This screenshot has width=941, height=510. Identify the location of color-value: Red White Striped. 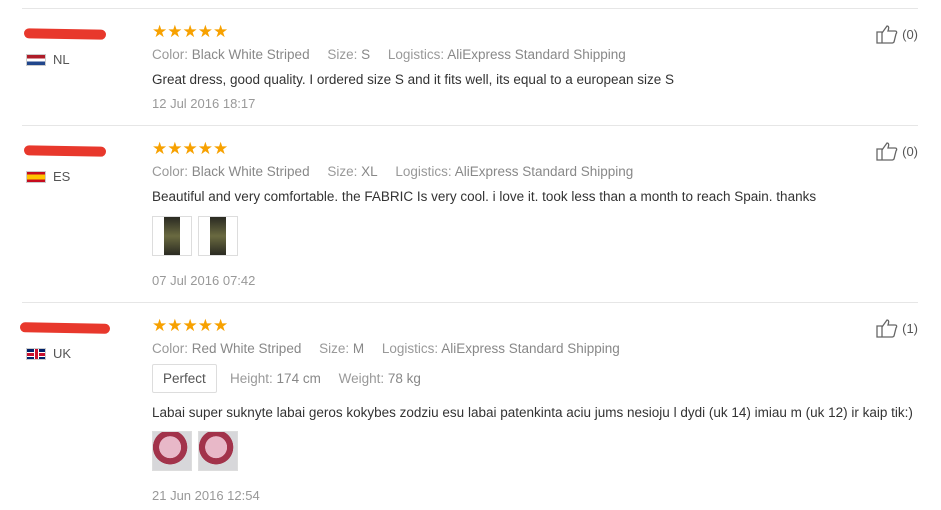
(246, 348).